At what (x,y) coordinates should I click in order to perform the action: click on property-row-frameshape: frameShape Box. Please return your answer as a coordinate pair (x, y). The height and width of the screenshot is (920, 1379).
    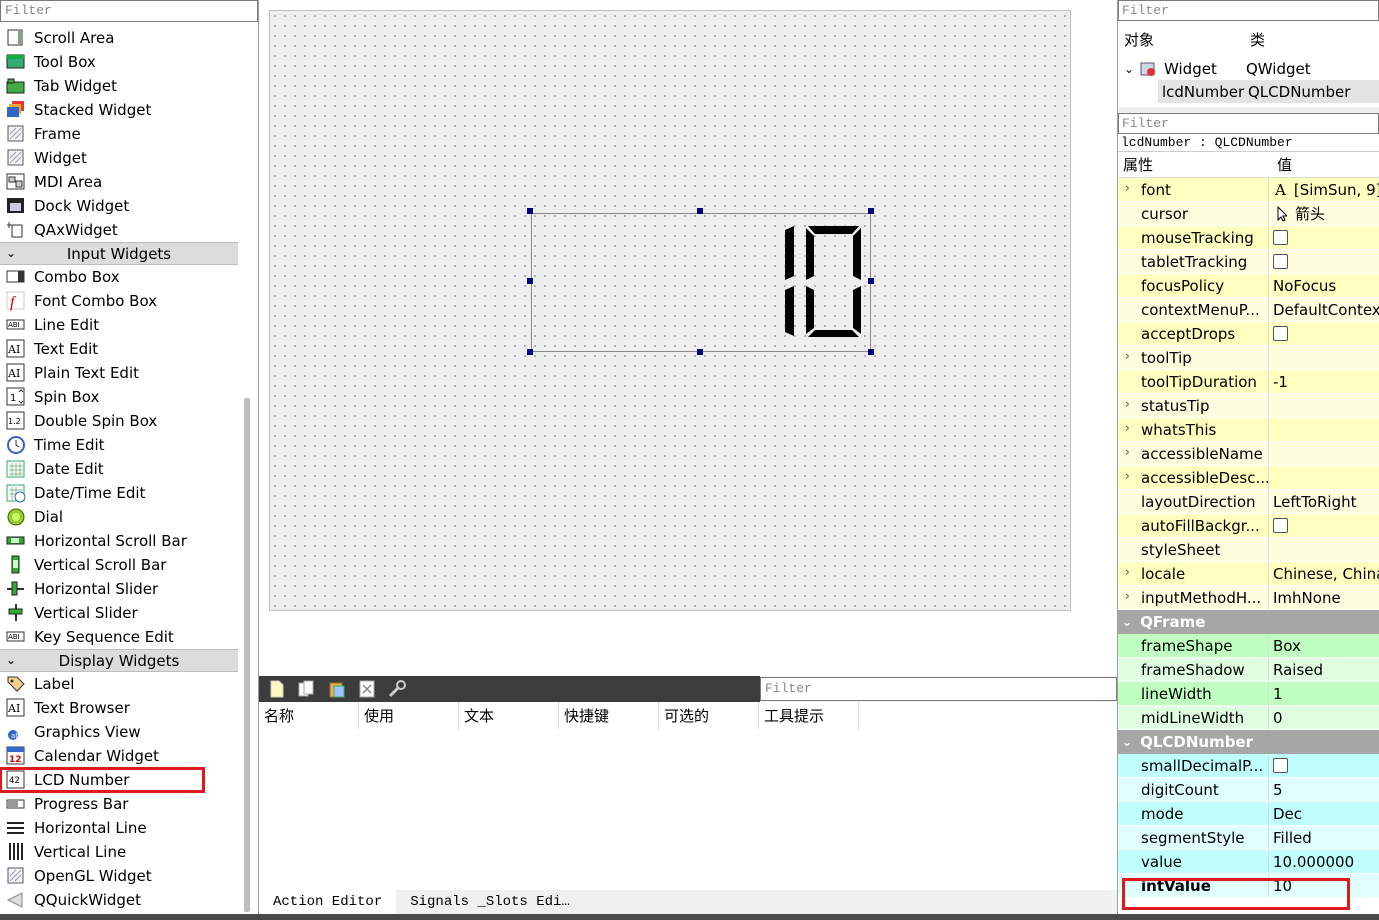
    Looking at the image, I should click on (1248, 646).